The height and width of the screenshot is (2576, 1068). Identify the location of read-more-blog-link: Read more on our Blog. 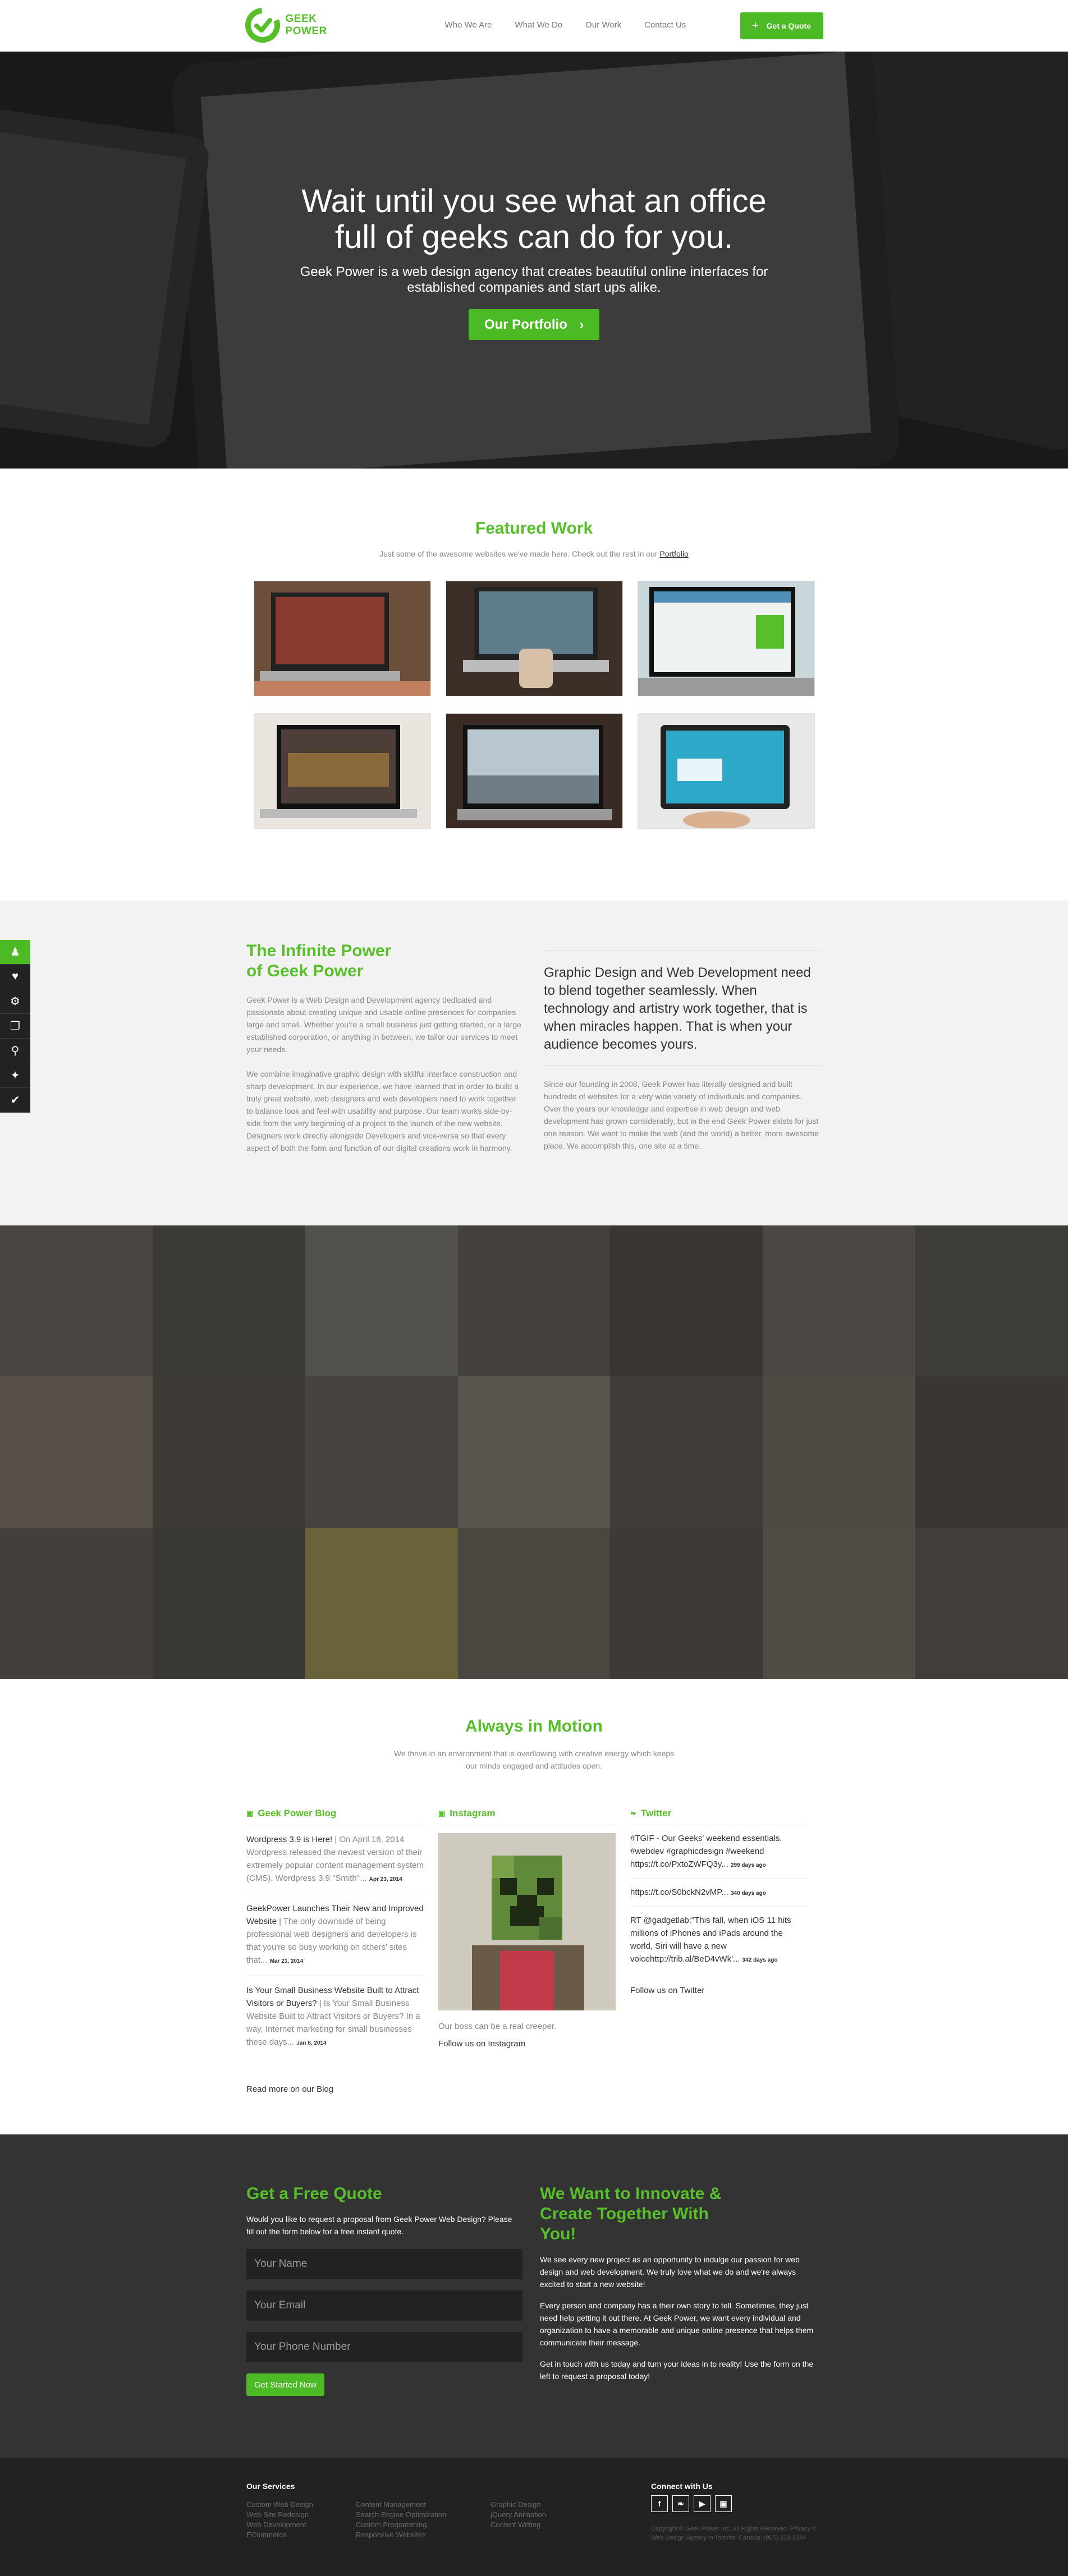
(335, 2089).